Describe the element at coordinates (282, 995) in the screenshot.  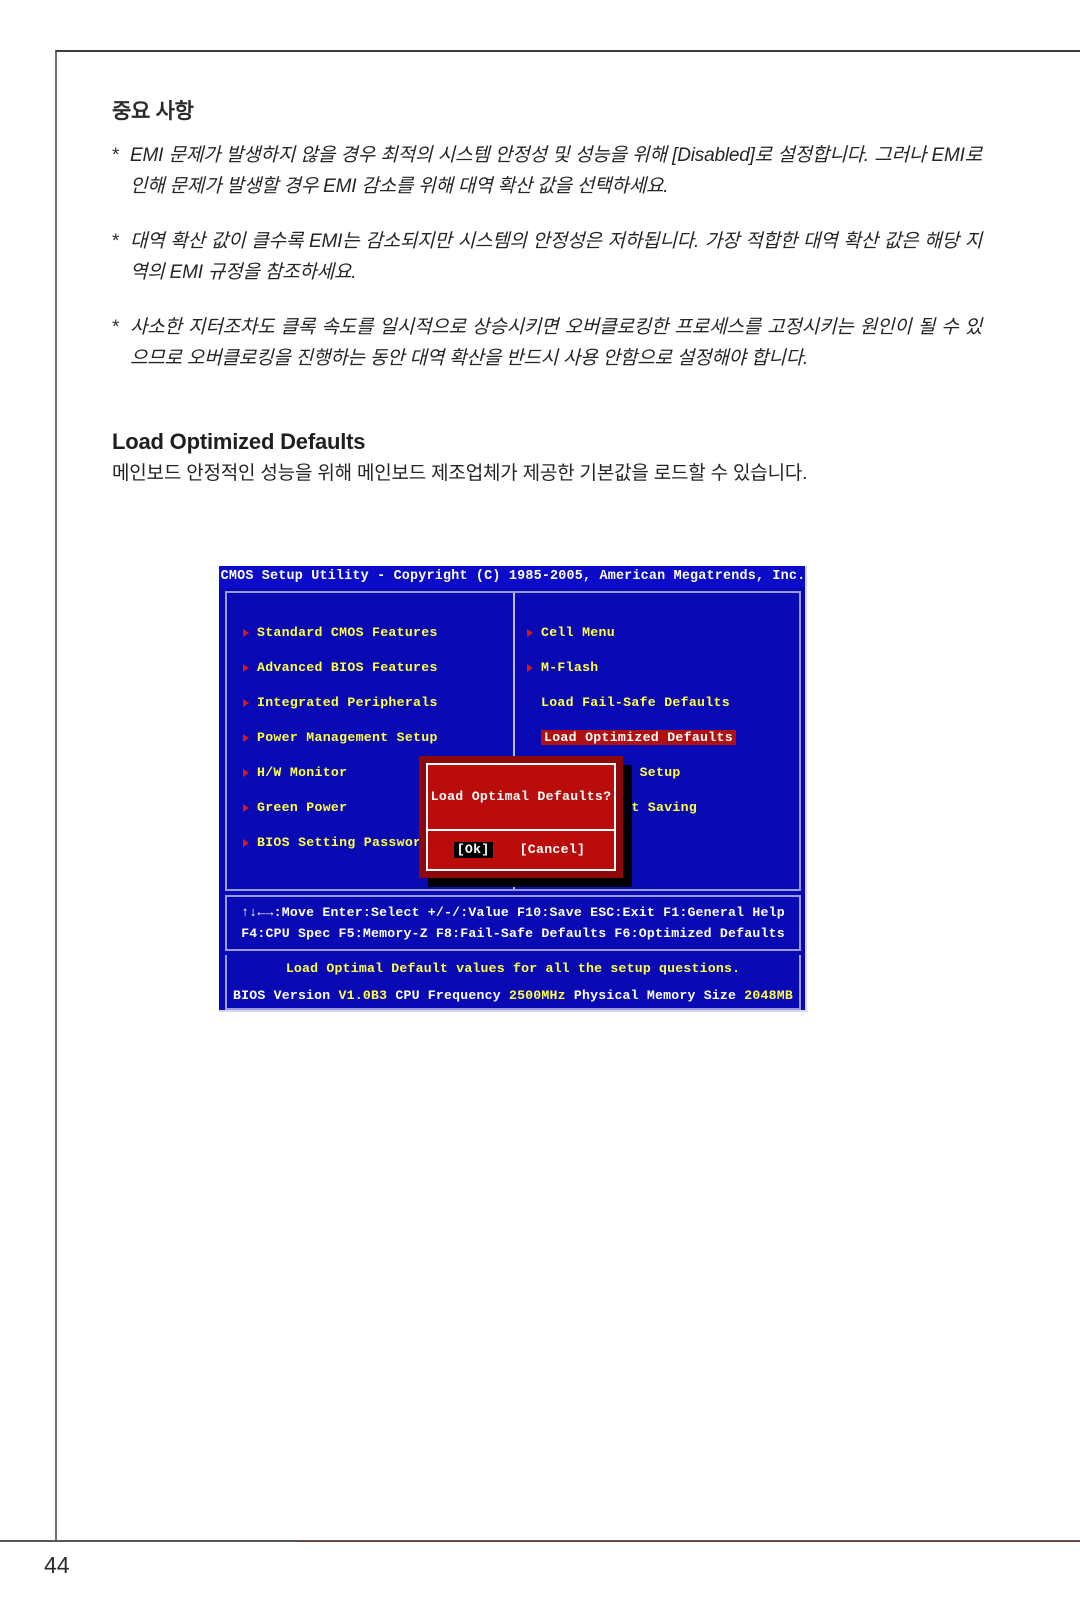
I see `bios-version-label: BIOS Version` at that location.